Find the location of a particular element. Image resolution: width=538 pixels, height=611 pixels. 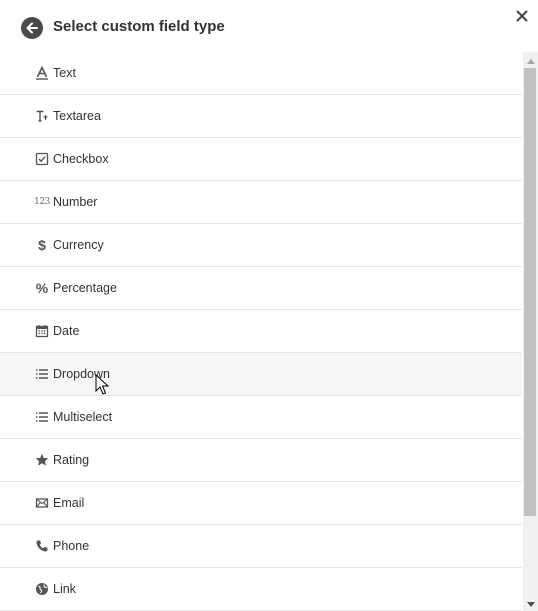

field-type-link: Link is located at coordinates (261, 589).